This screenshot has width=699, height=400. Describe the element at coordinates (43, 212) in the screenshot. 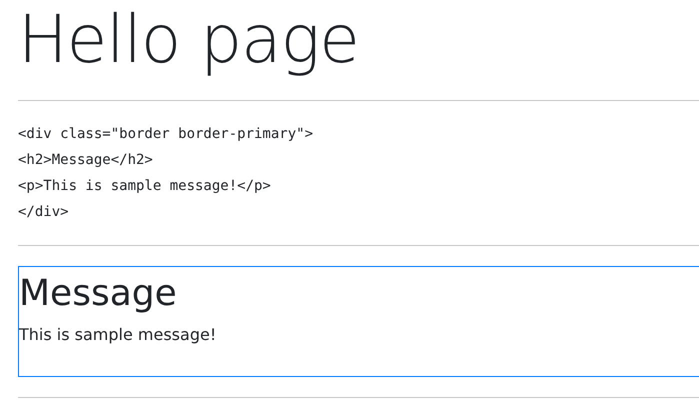

I see `code-line: </div>` at that location.